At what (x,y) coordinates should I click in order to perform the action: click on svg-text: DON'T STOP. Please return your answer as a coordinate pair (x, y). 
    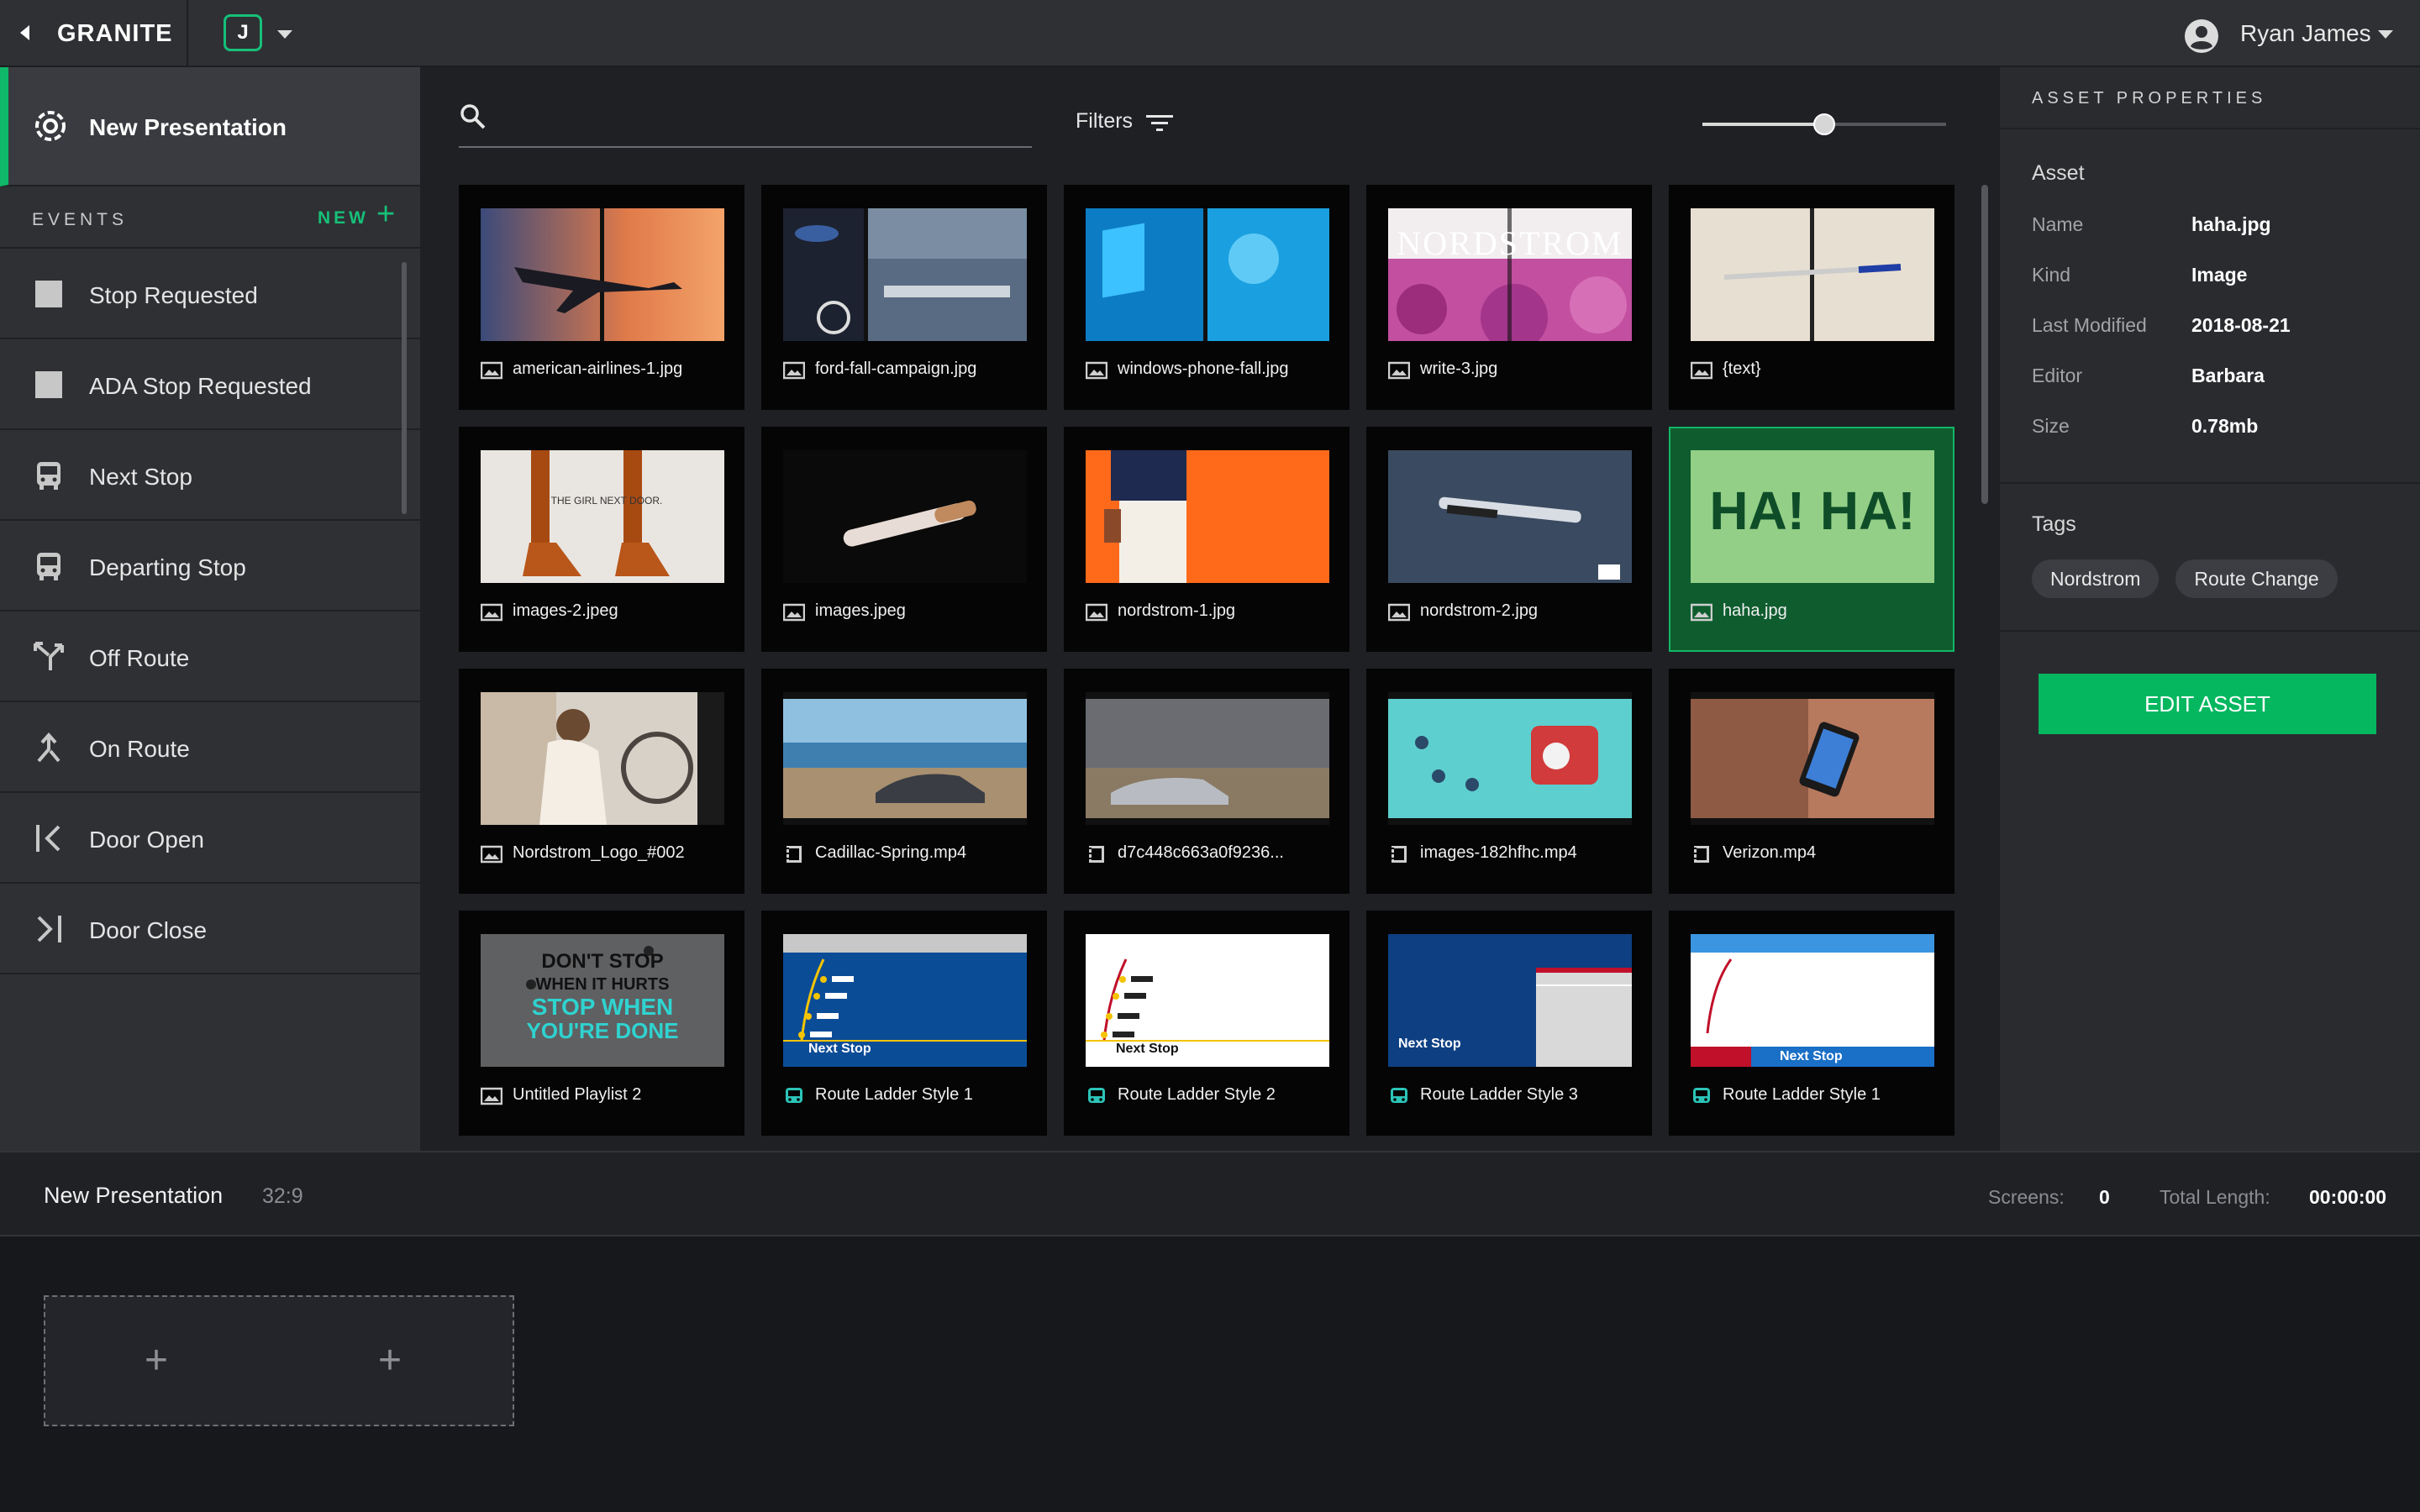
    Looking at the image, I should click on (602, 961).